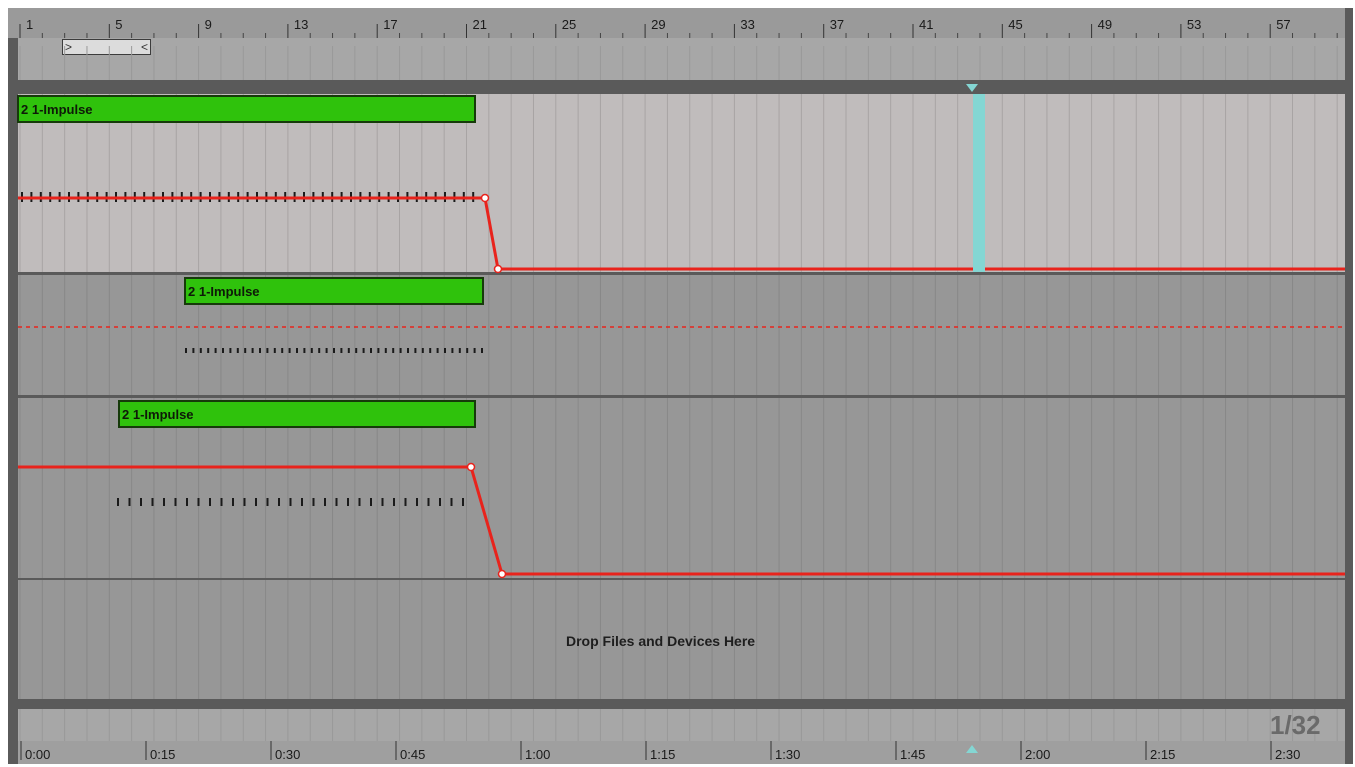  What do you see at coordinates (334, 291) in the screenshot?
I see `clip-track-2: 2 1-Impulse` at bounding box center [334, 291].